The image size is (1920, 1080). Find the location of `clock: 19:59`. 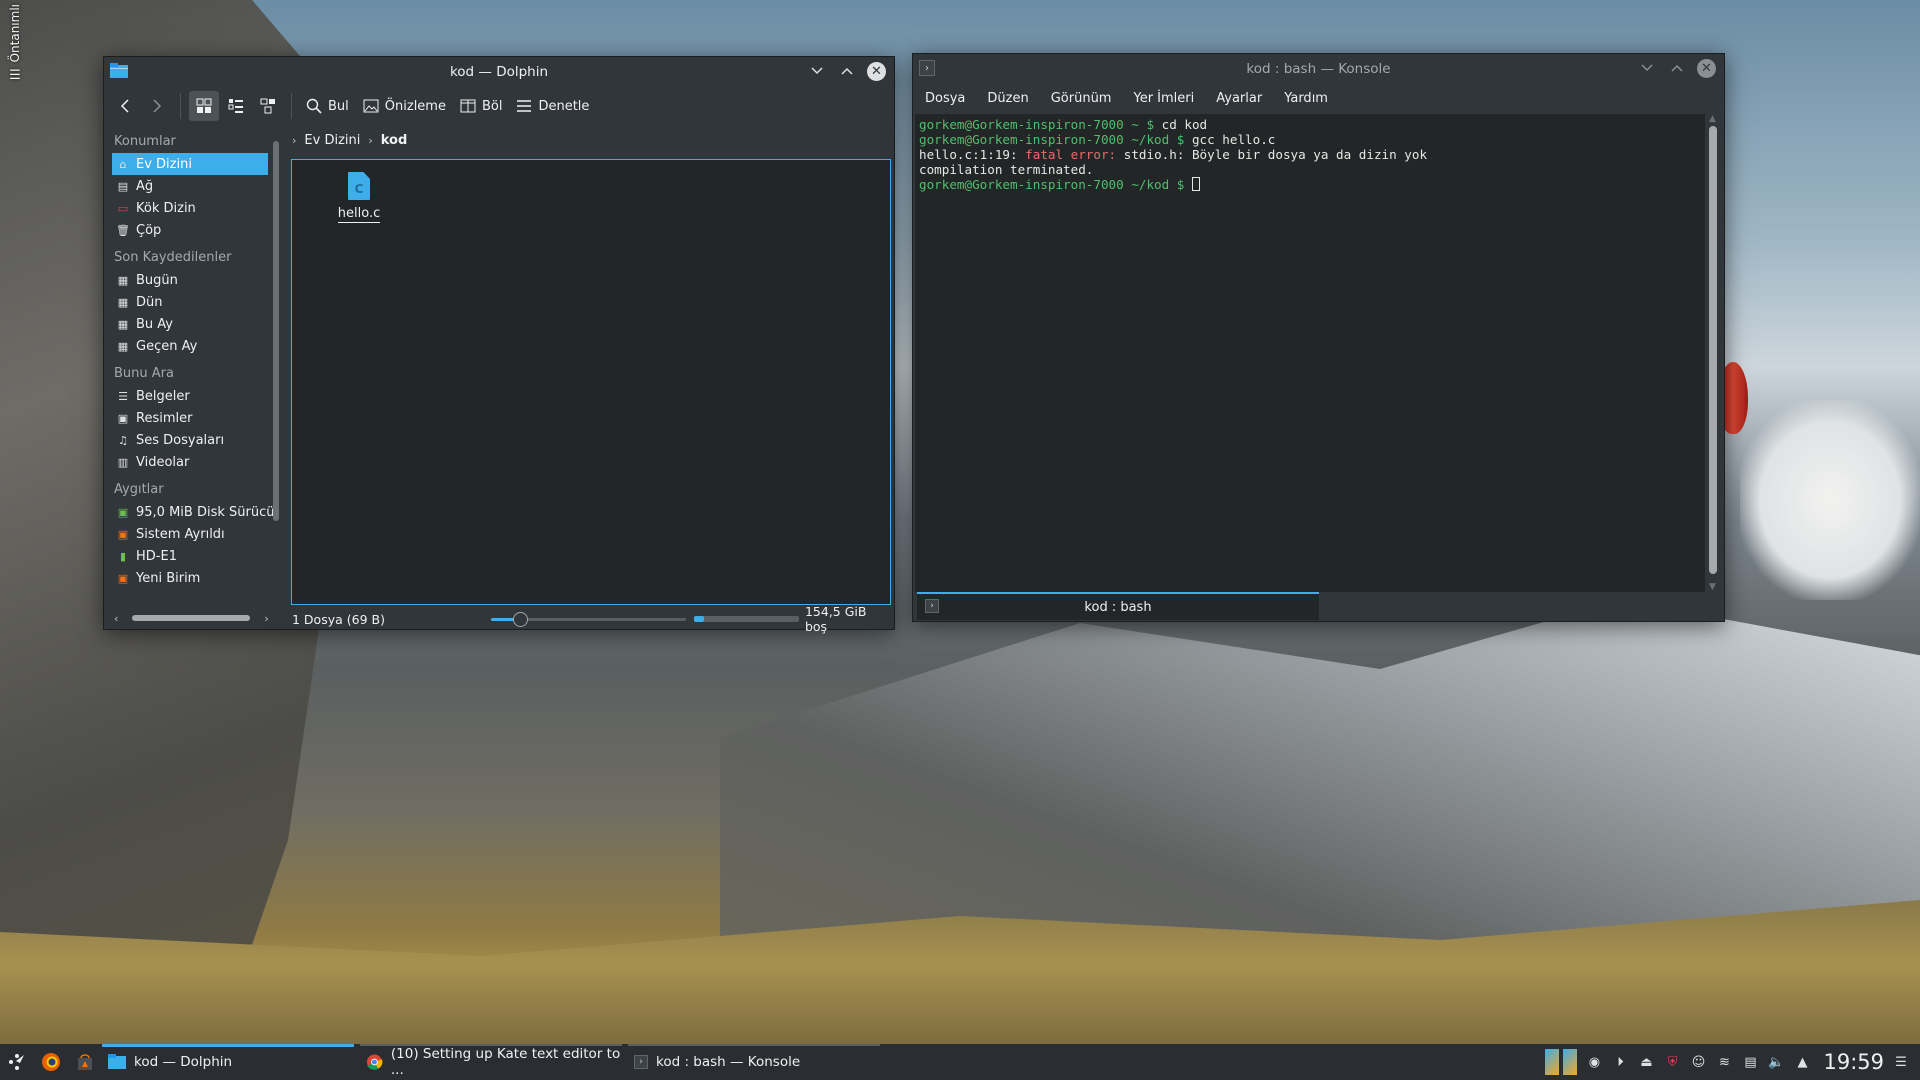

clock: 19:59 is located at coordinates (1853, 1062).